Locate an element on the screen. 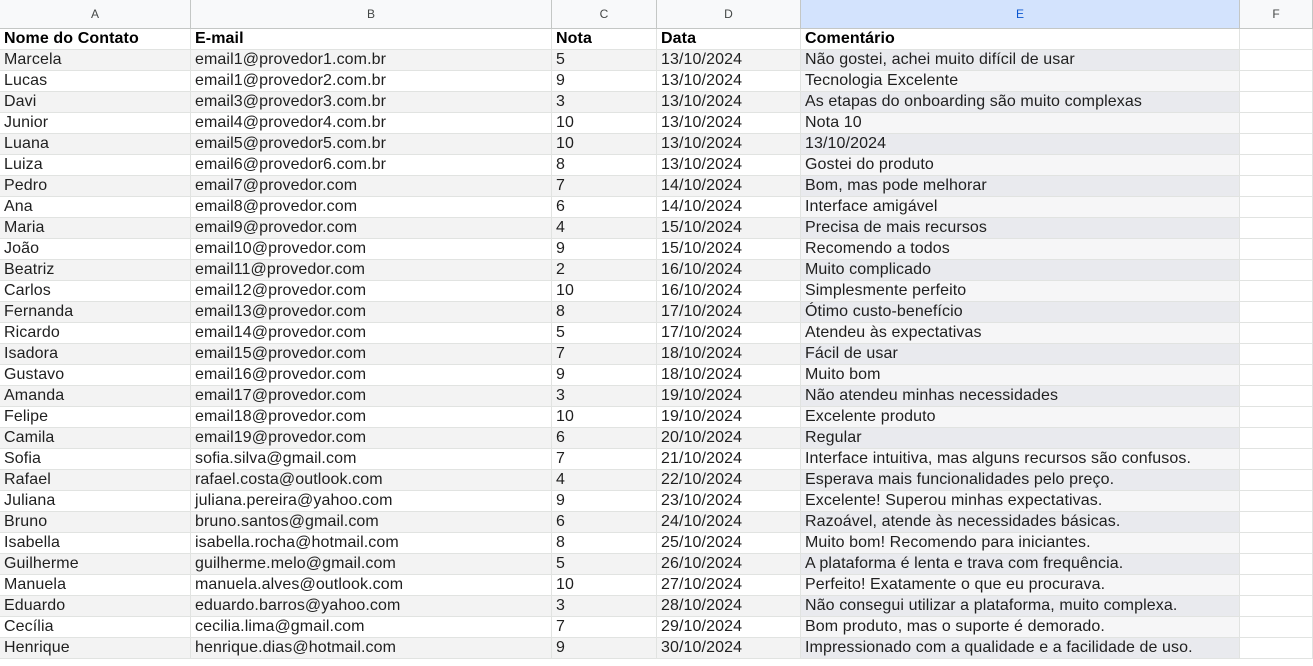  header-cell-data: Data is located at coordinates (729, 39).